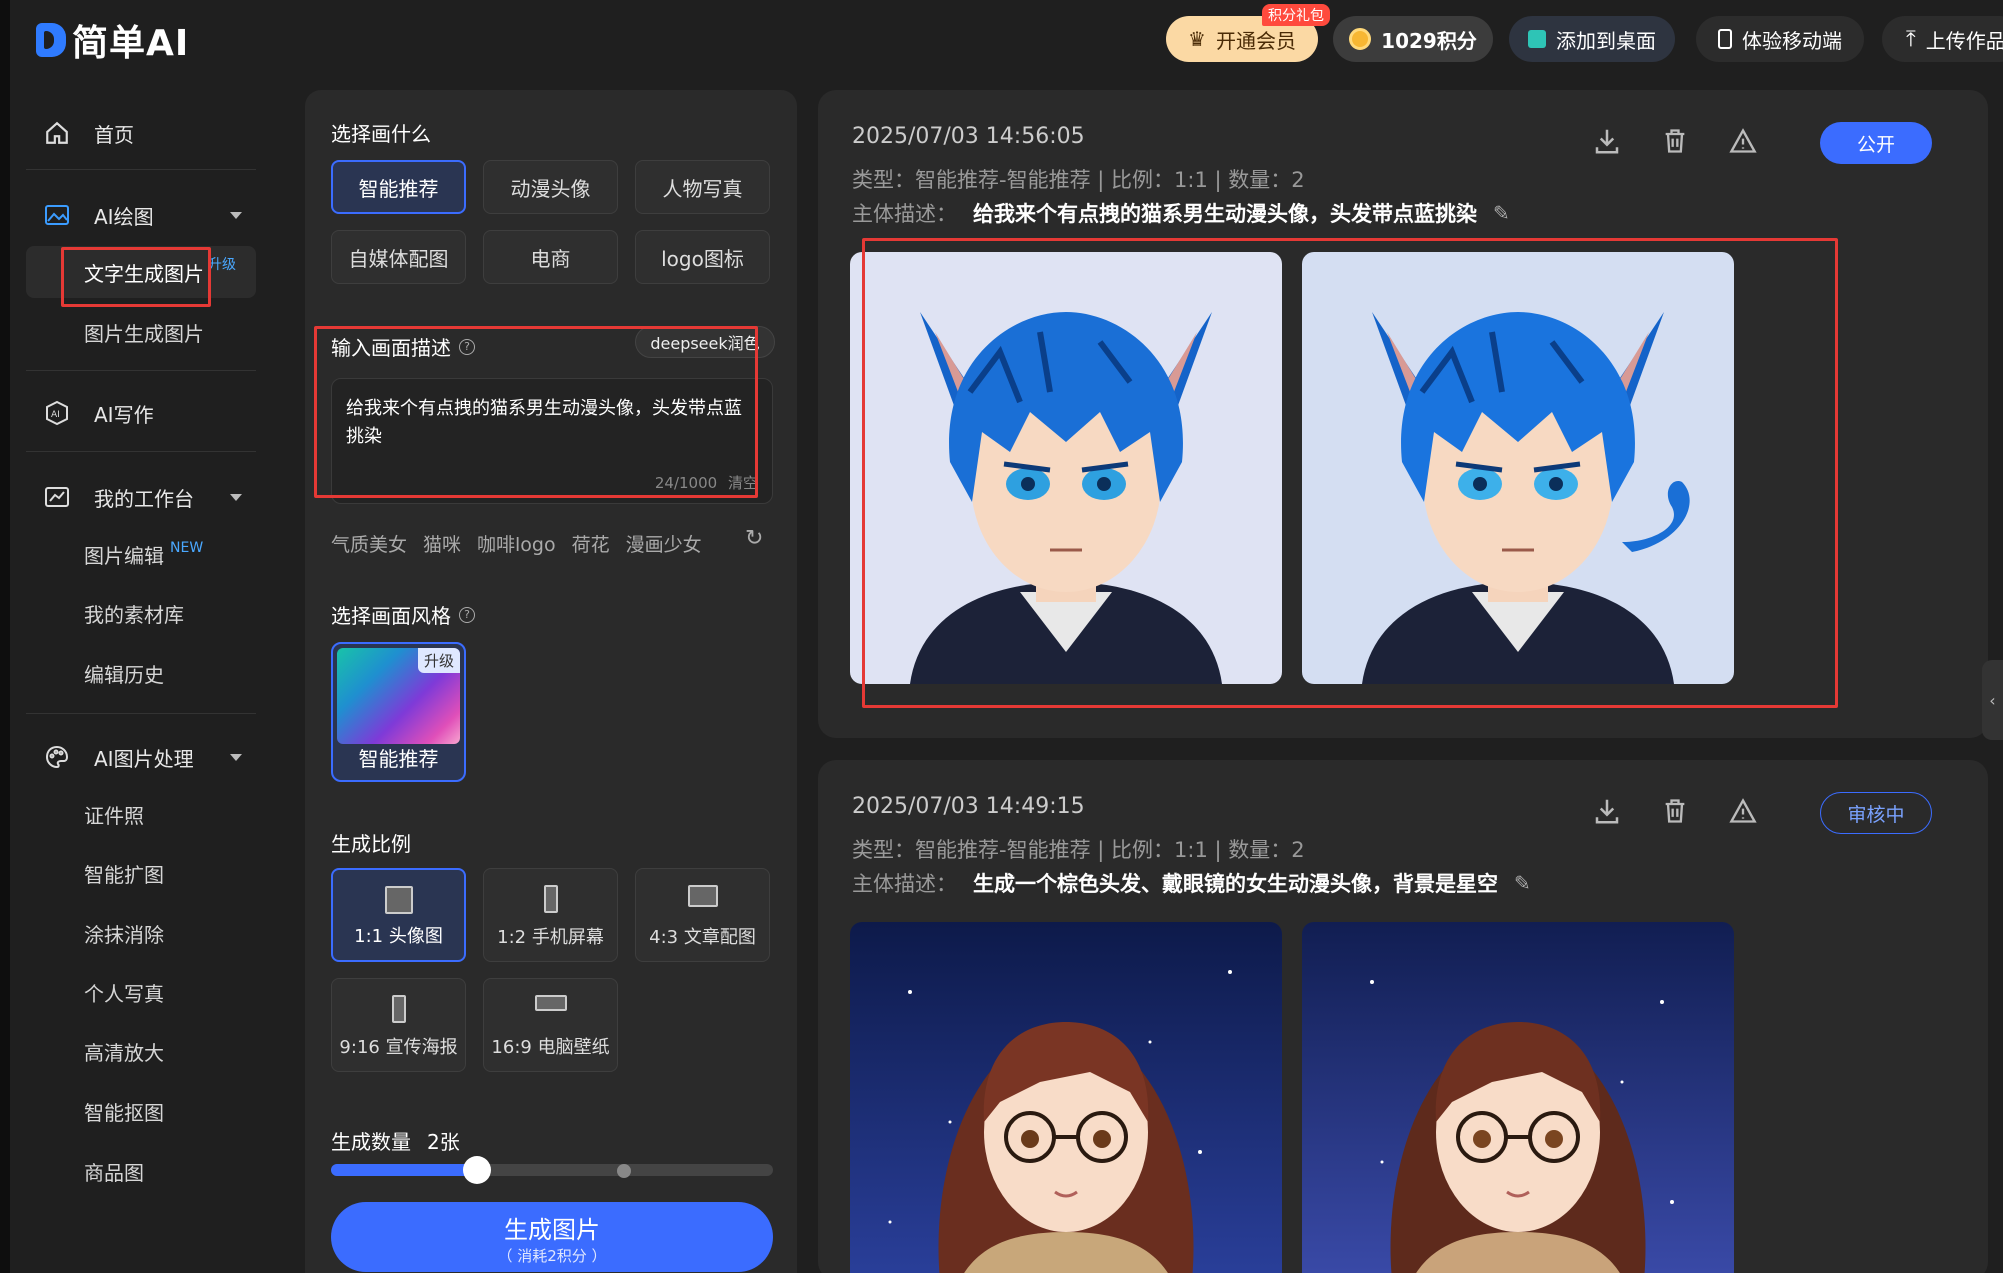  What do you see at coordinates (1413, 39) in the screenshot?
I see `points-button: 1029积分` at bounding box center [1413, 39].